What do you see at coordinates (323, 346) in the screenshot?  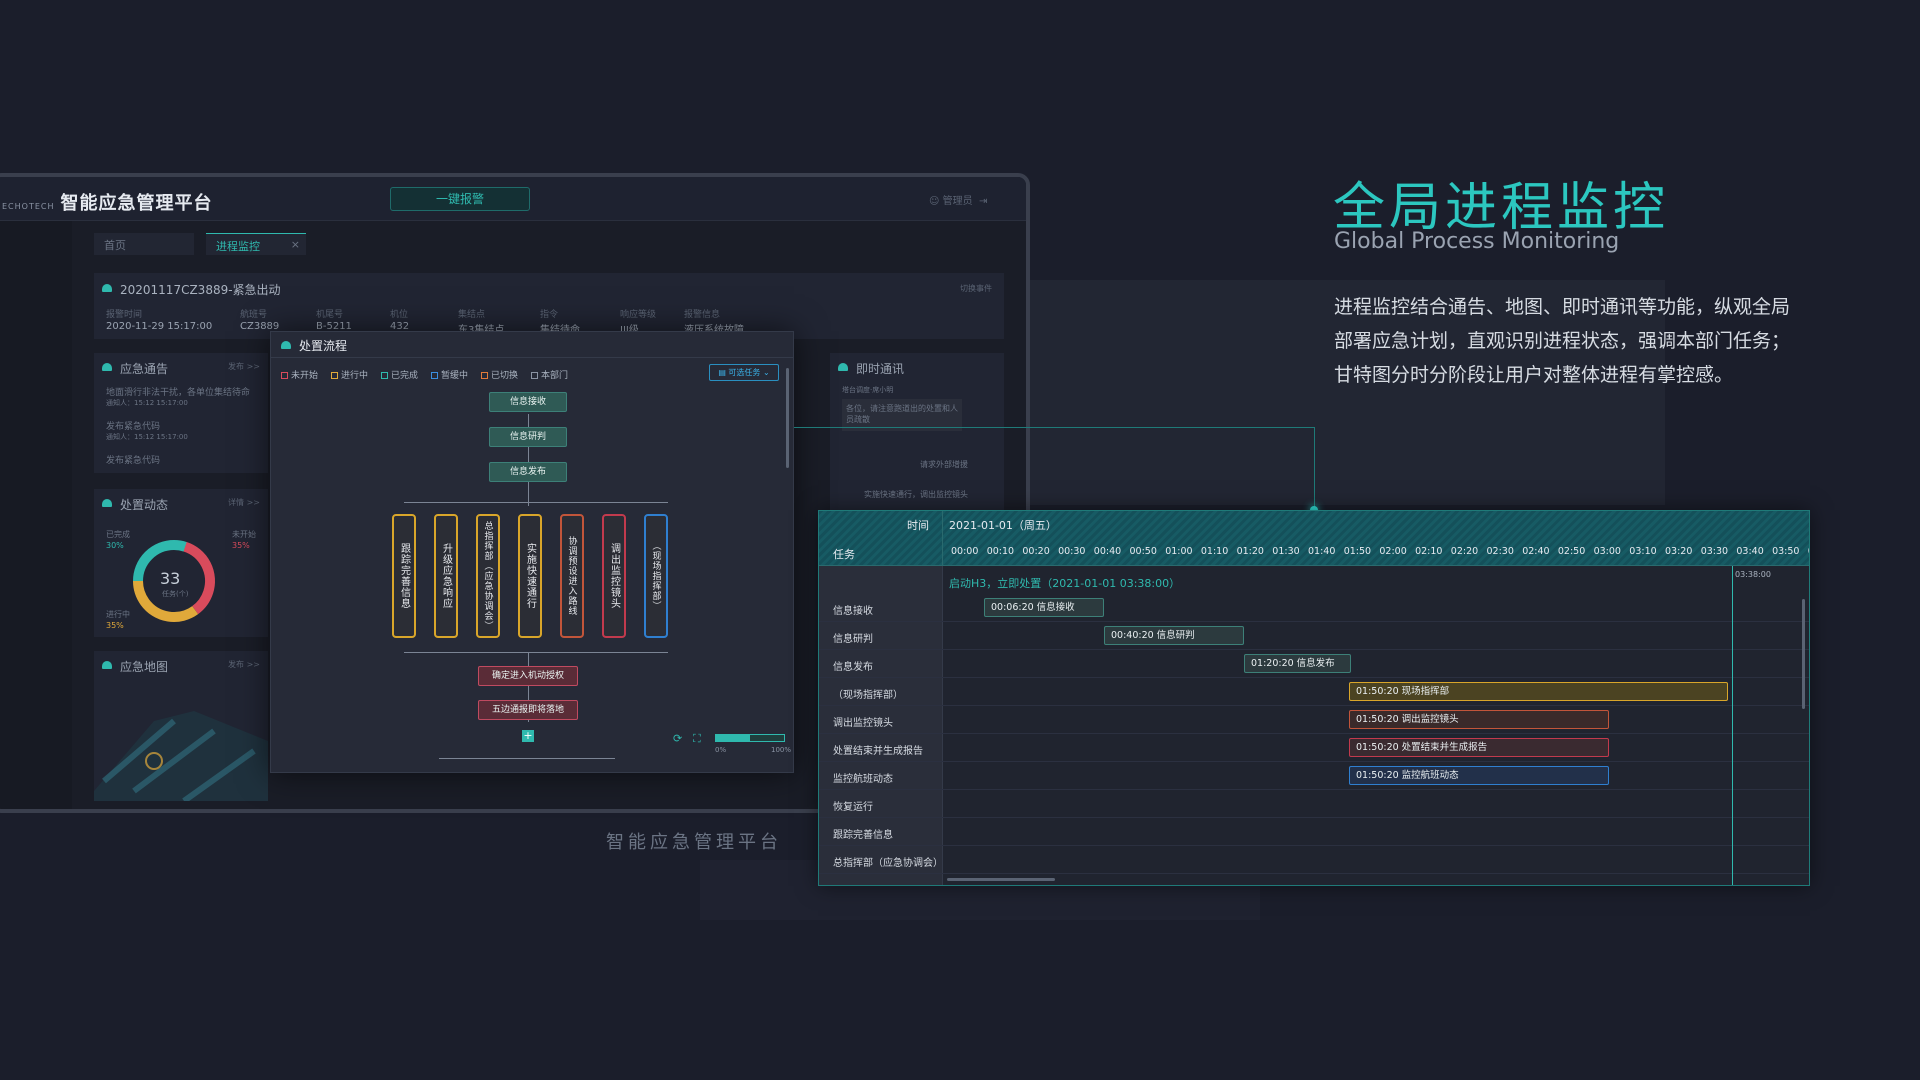 I see `flow-panel-title: 处置流程` at bounding box center [323, 346].